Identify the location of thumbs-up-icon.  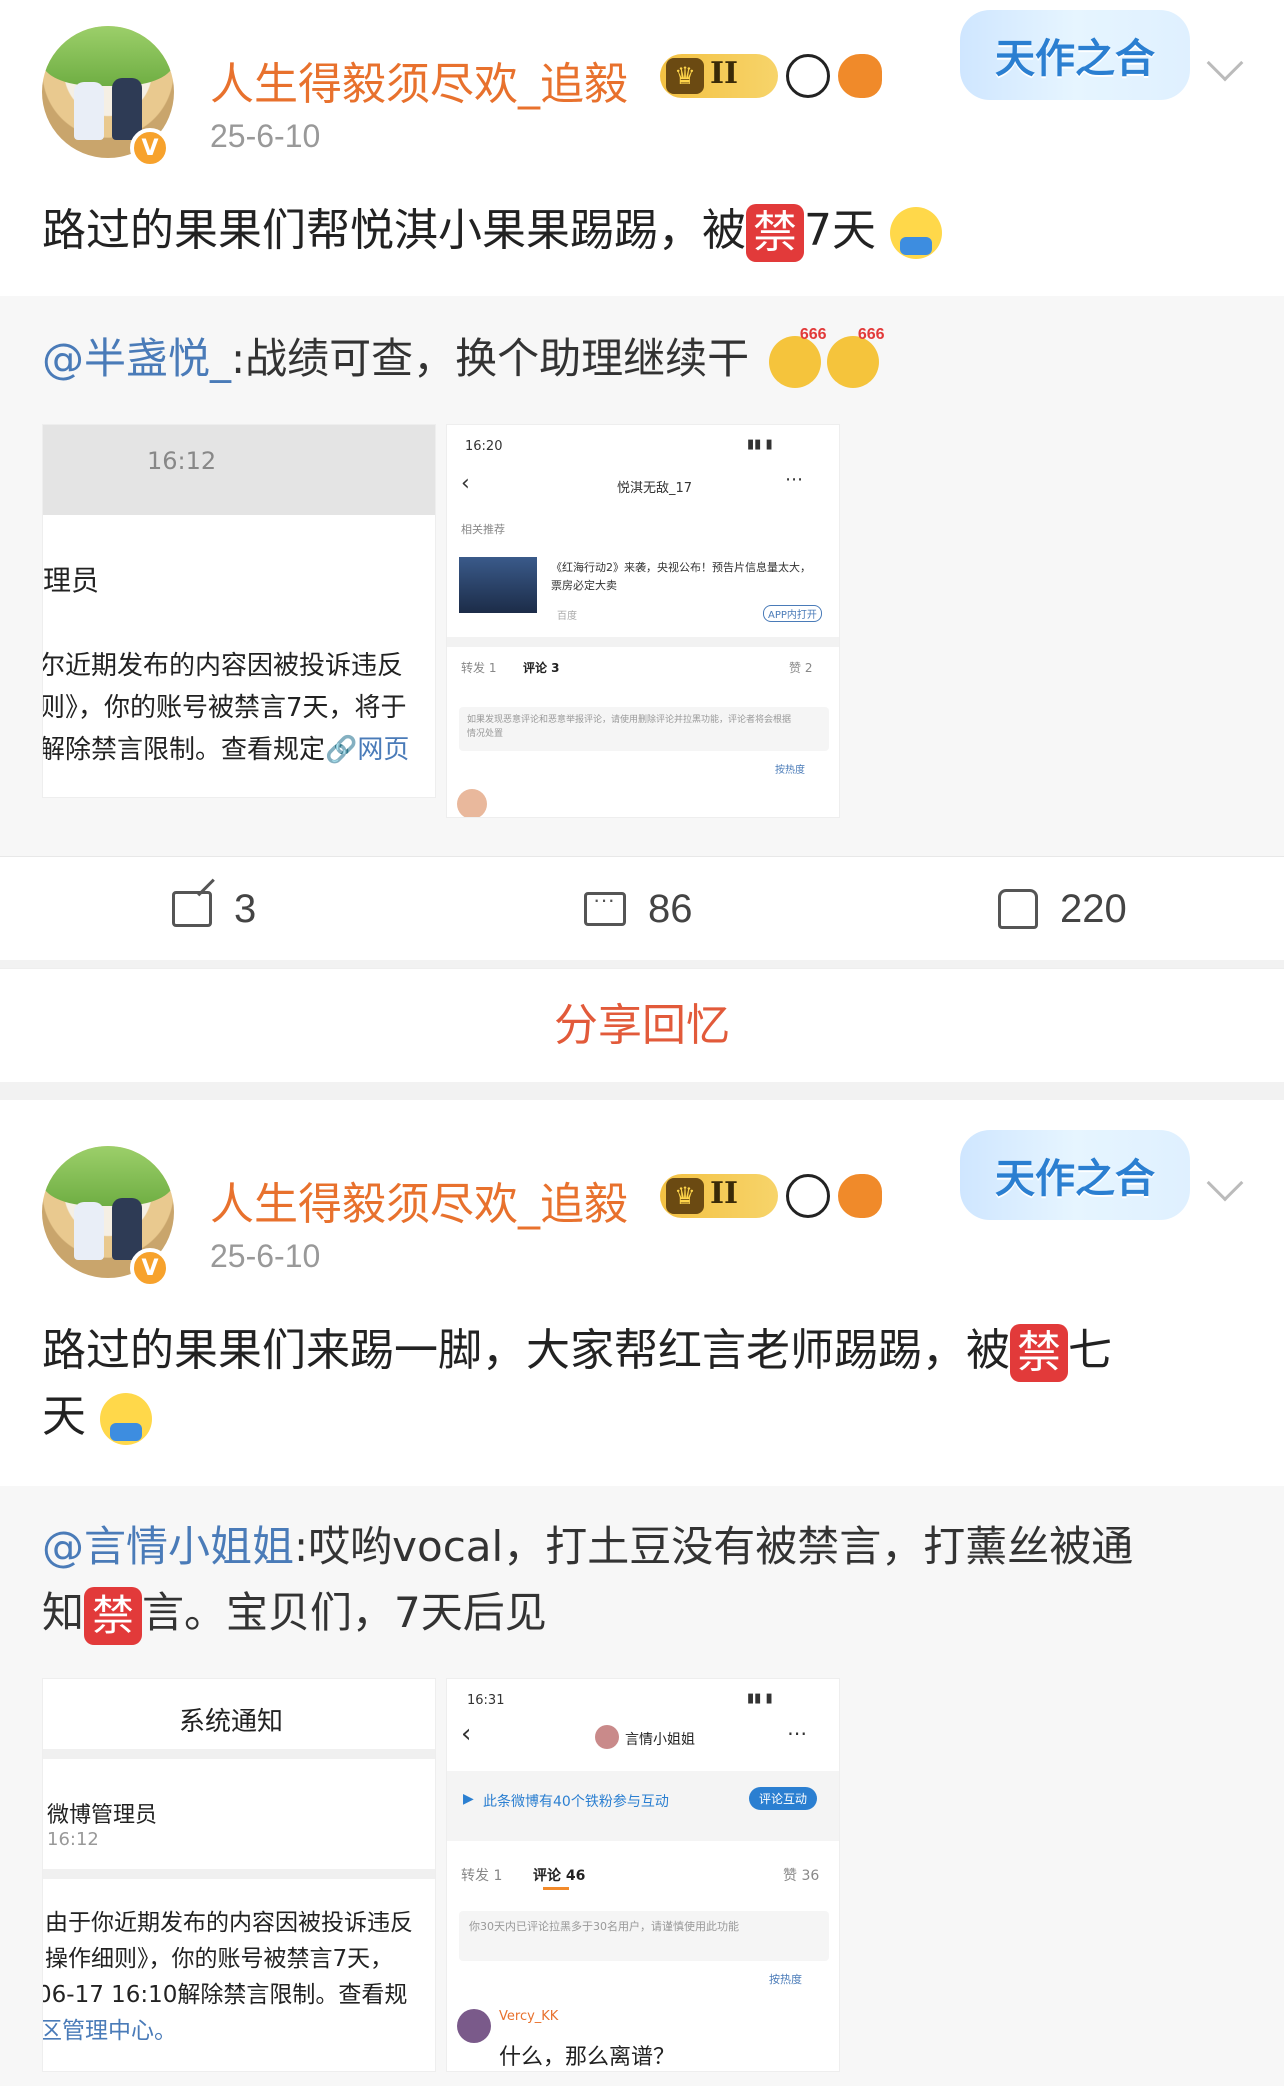
(1018, 909).